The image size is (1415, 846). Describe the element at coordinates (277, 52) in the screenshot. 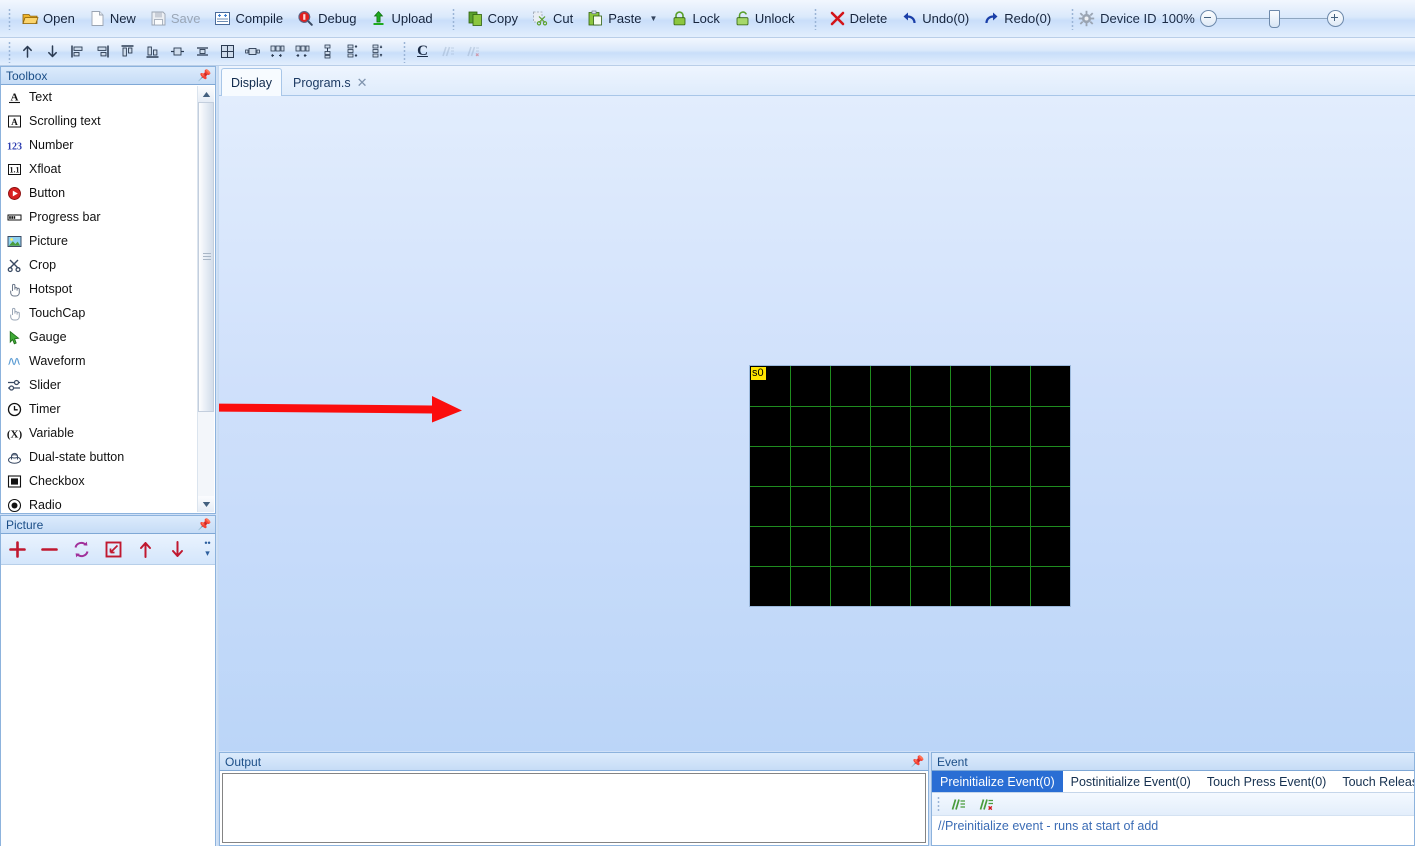

I see `decrease-hgap-button` at that location.